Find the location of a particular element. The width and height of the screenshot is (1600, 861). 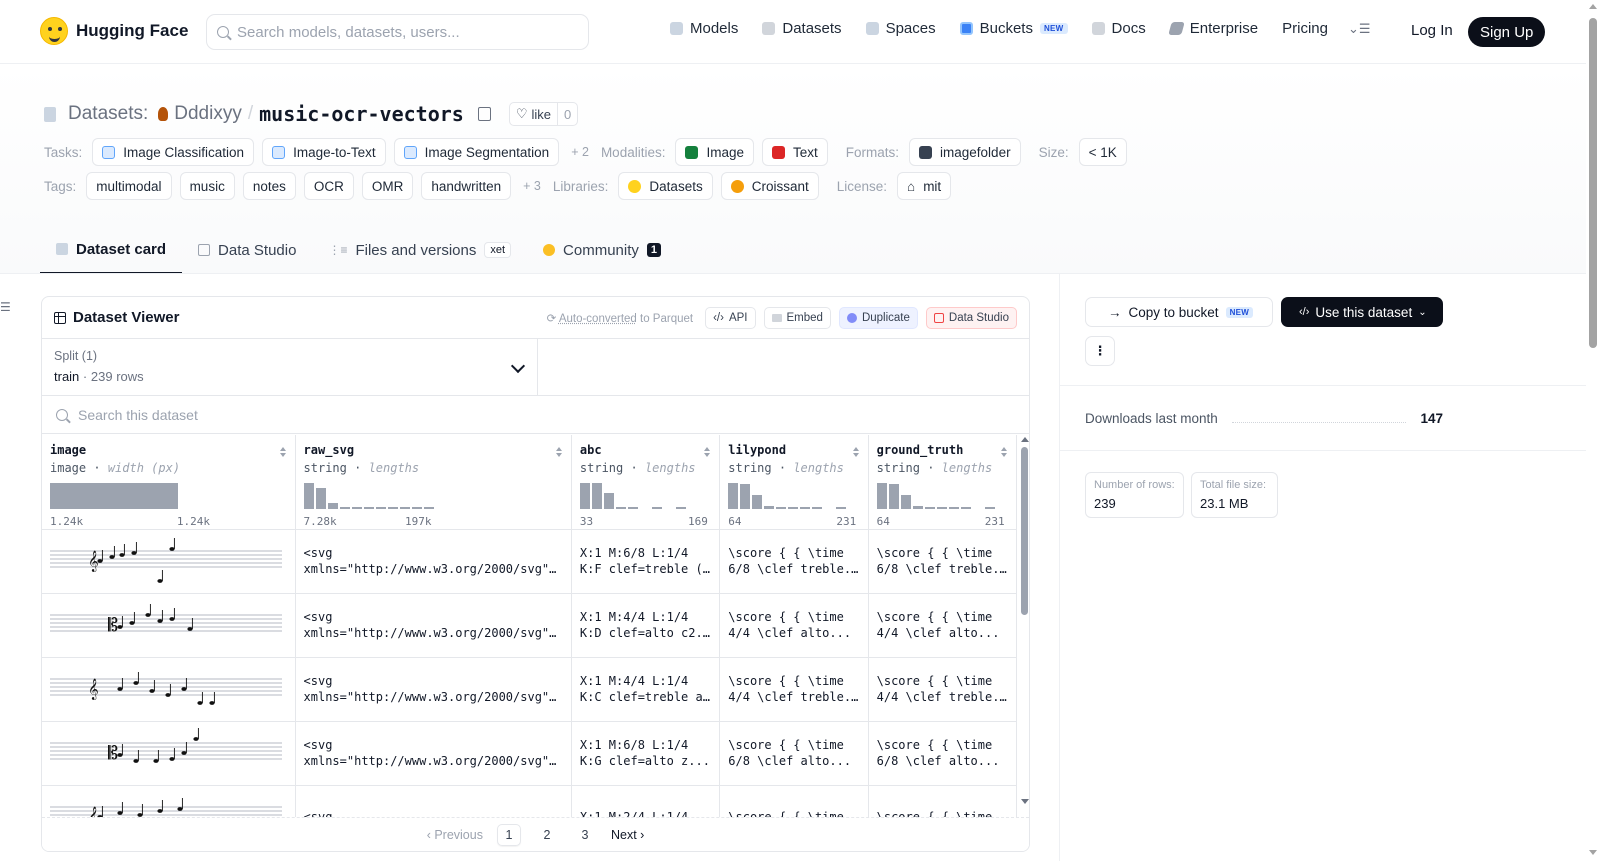

global-search-input is located at coordinates (397, 32).